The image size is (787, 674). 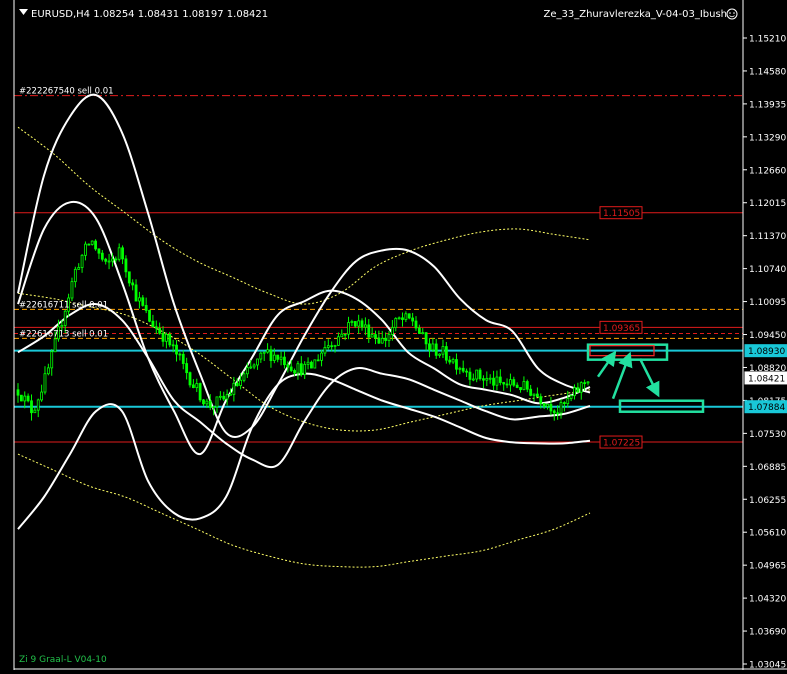 I want to click on price-label: 1.11505, so click(x=621, y=213).